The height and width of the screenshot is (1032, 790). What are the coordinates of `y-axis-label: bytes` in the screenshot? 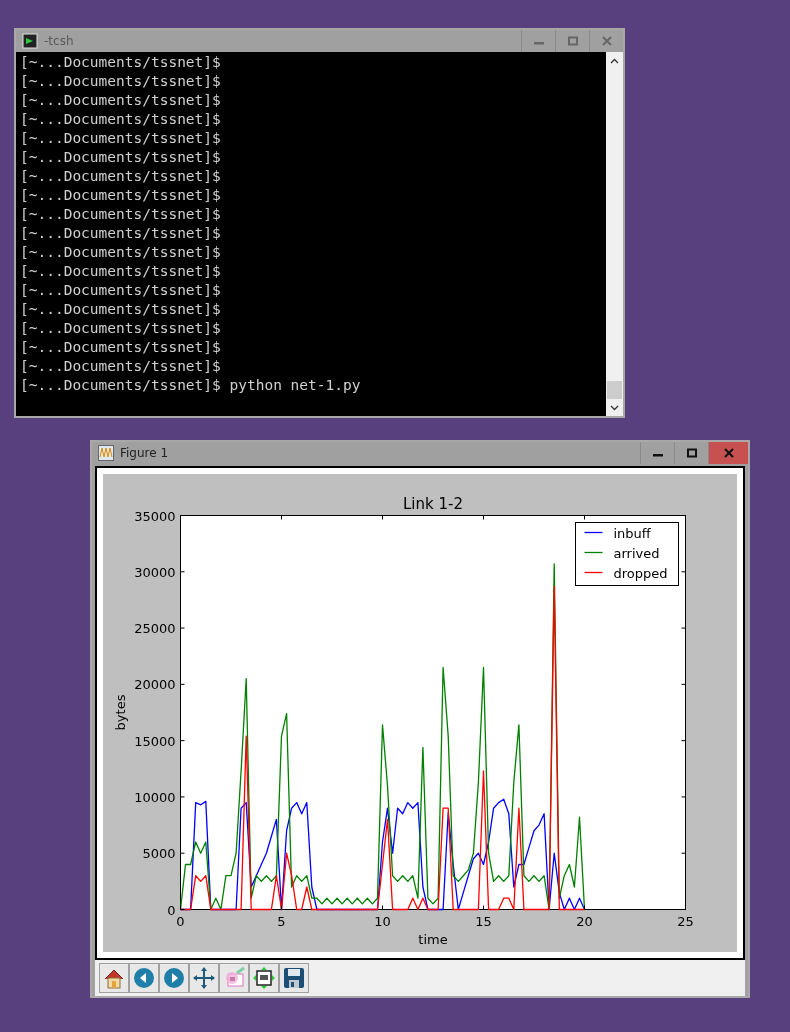 It's located at (120, 712).